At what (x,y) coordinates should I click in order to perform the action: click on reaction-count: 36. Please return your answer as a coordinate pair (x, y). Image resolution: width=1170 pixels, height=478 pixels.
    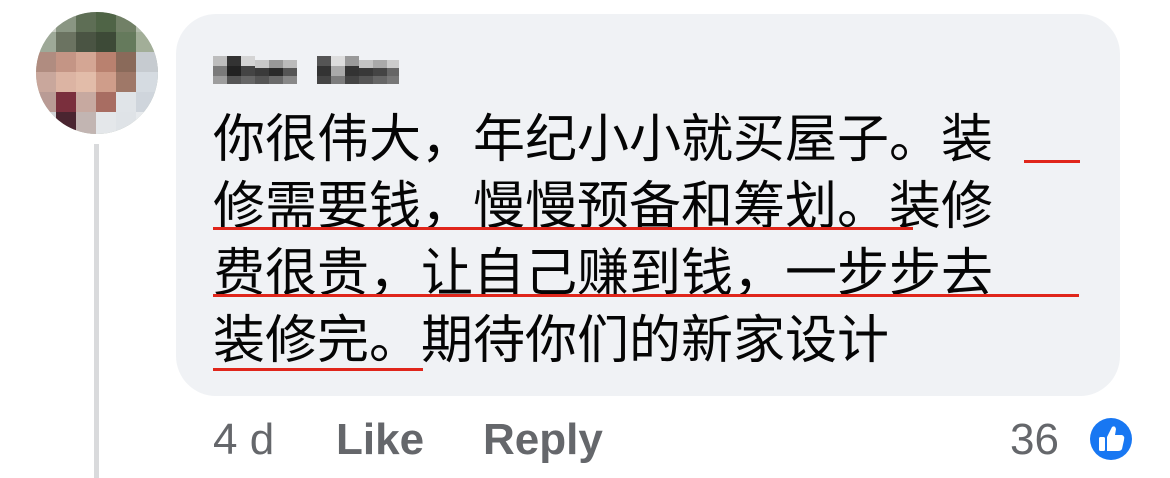
    Looking at the image, I should click on (1034, 440).